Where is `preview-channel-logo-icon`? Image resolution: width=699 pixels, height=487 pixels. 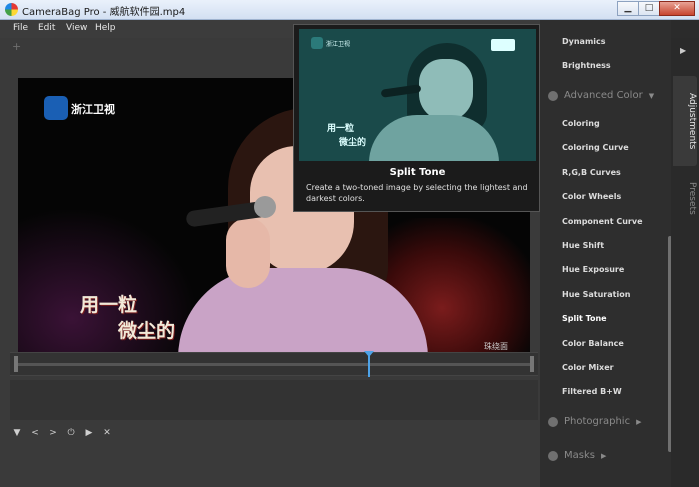 preview-channel-logo-icon is located at coordinates (317, 43).